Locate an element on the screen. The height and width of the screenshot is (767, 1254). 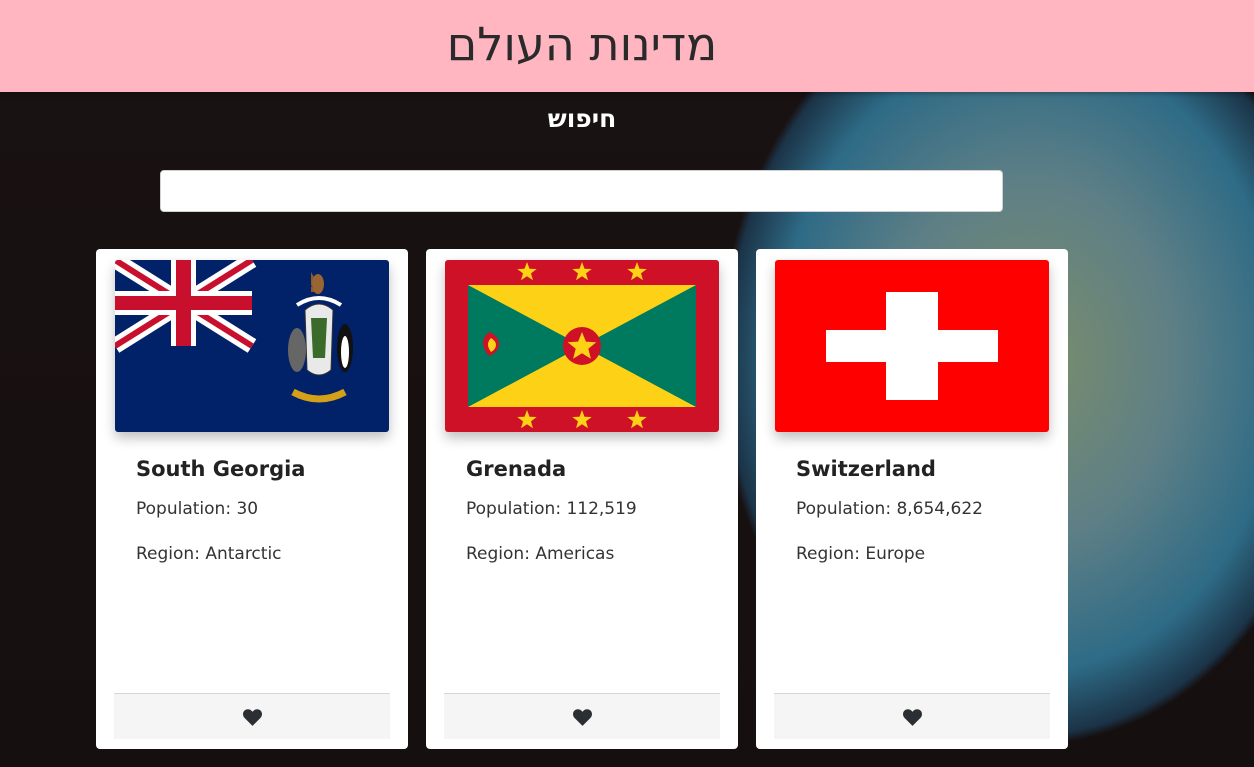
country-name: Grenada is located at coordinates (516, 469).